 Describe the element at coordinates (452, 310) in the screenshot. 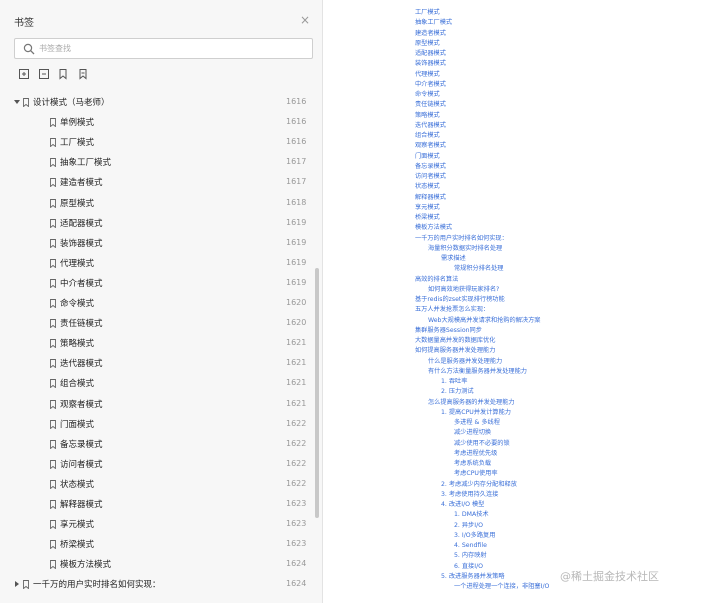

I see `toc-link: 五万人并发抢票怎么实现：` at that location.